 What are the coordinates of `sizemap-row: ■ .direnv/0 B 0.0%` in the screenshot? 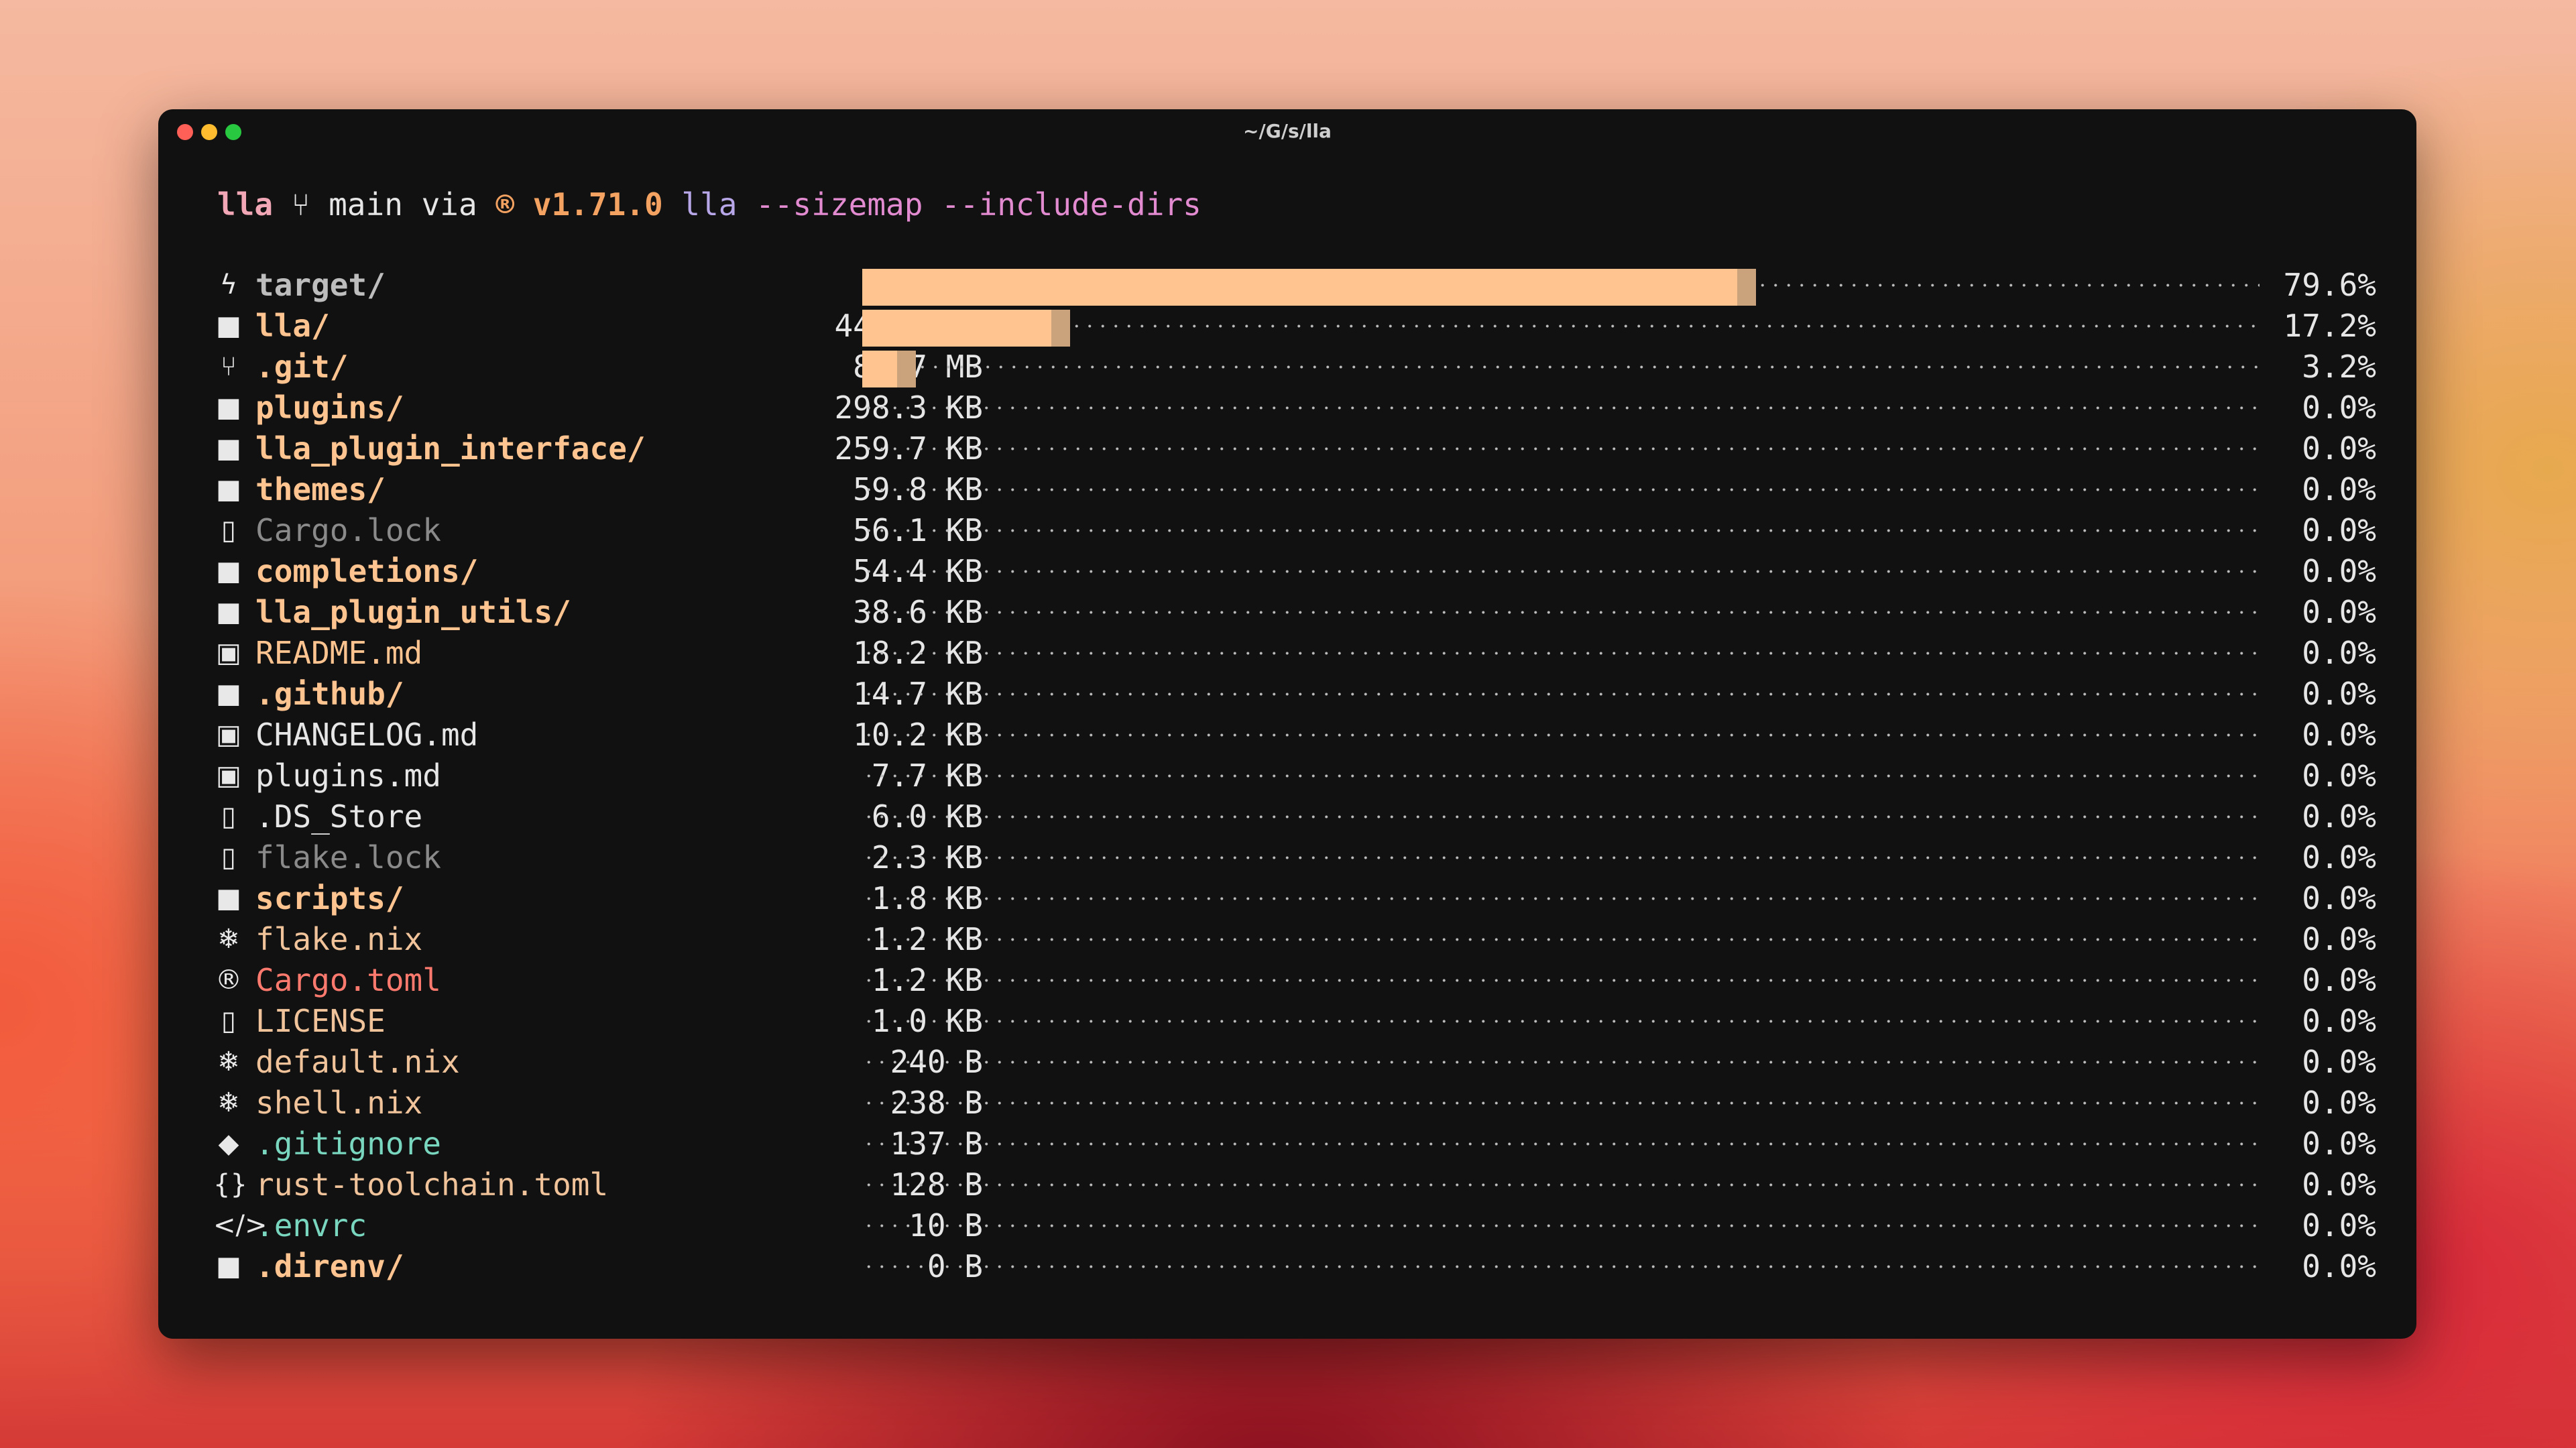 It's located at (1287, 1266).